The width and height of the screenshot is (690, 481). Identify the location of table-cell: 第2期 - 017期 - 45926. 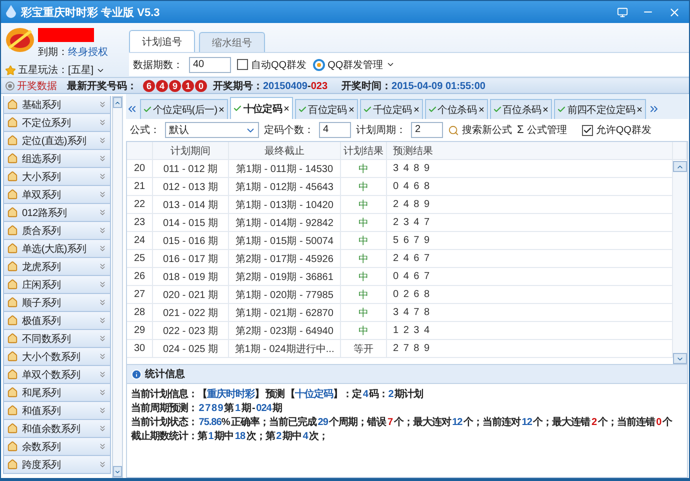
(285, 258).